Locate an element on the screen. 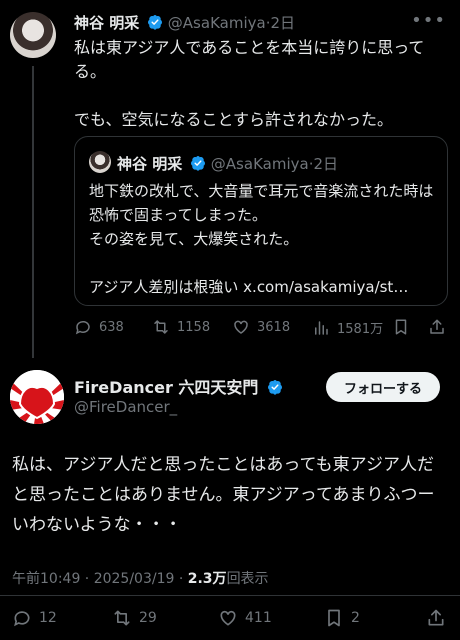  action-bar: 12 29 411 2 is located at coordinates (230, 619).